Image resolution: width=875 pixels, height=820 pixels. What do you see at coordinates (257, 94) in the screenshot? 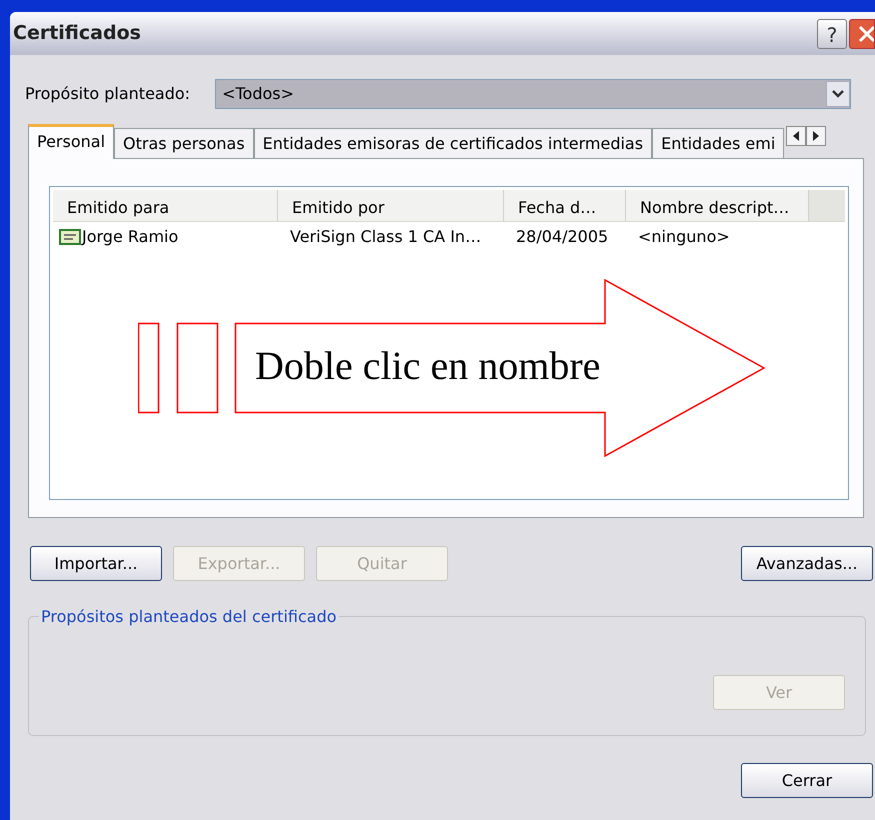
I see `purpose-value: <Todos>` at bounding box center [257, 94].